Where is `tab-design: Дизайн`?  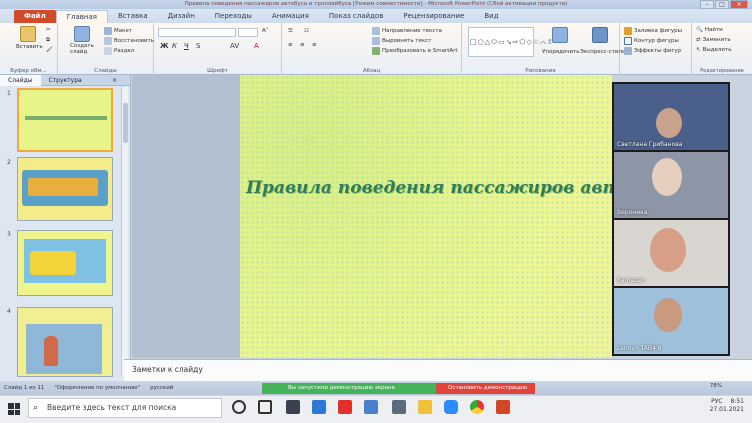 tab-design: Дизайн is located at coordinates (181, 16).